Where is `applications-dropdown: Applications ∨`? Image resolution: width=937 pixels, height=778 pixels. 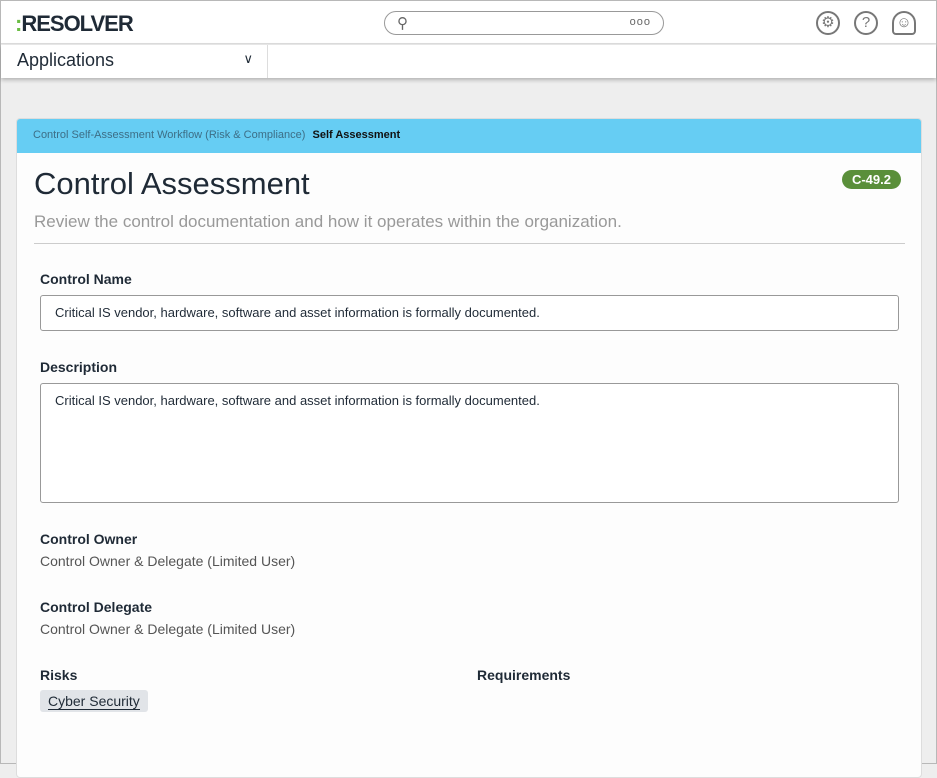 applications-dropdown: Applications ∨ is located at coordinates (134, 61).